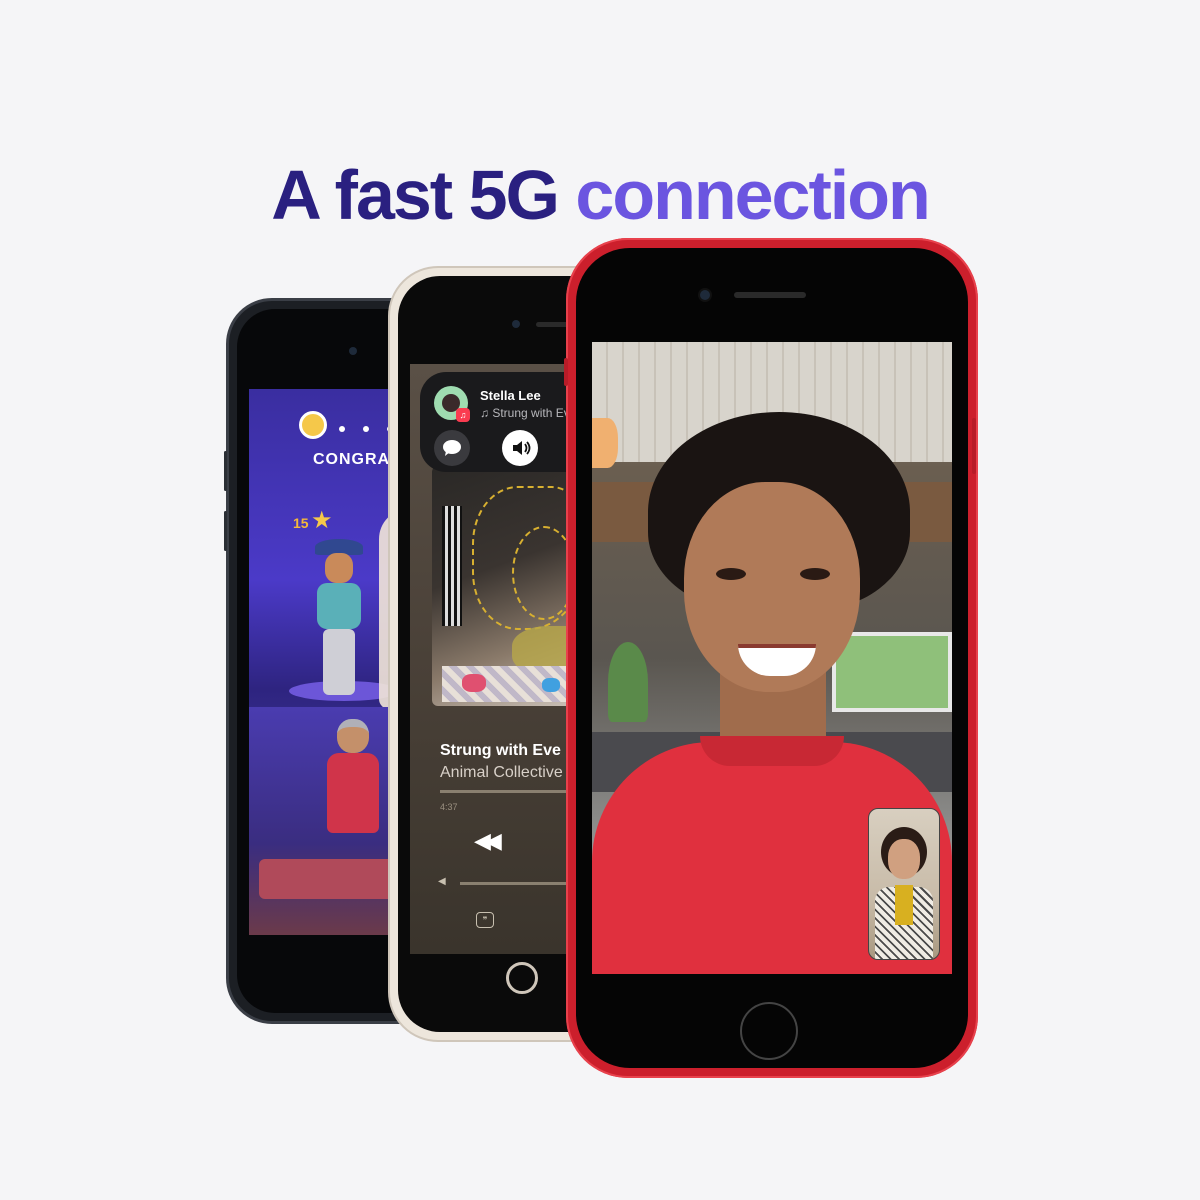 This screenshot has width=1200, height=1200. I want to click on headline-part1: A fast 5G, so click(415, 194).